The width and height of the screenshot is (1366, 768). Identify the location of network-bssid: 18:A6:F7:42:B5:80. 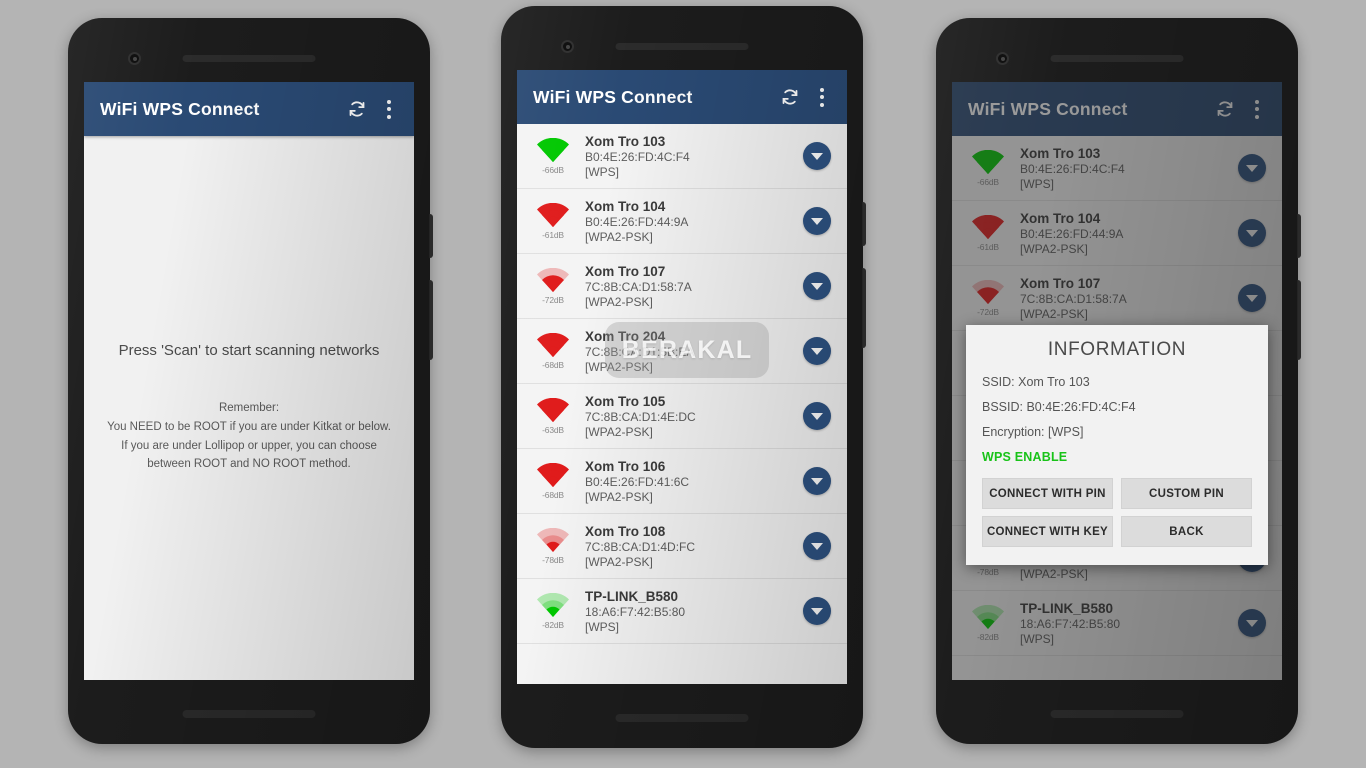
(635, 611).